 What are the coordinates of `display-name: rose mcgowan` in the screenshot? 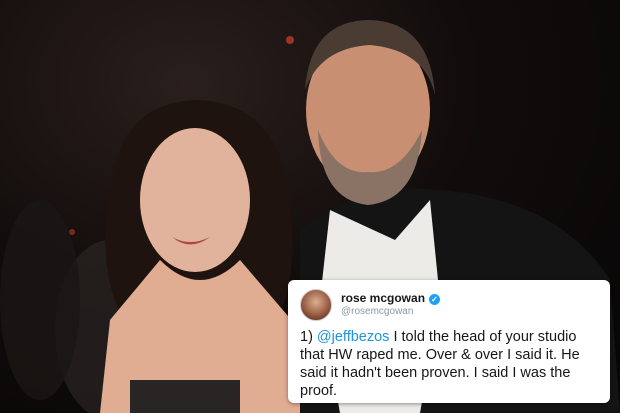 It's located at (383, 299).